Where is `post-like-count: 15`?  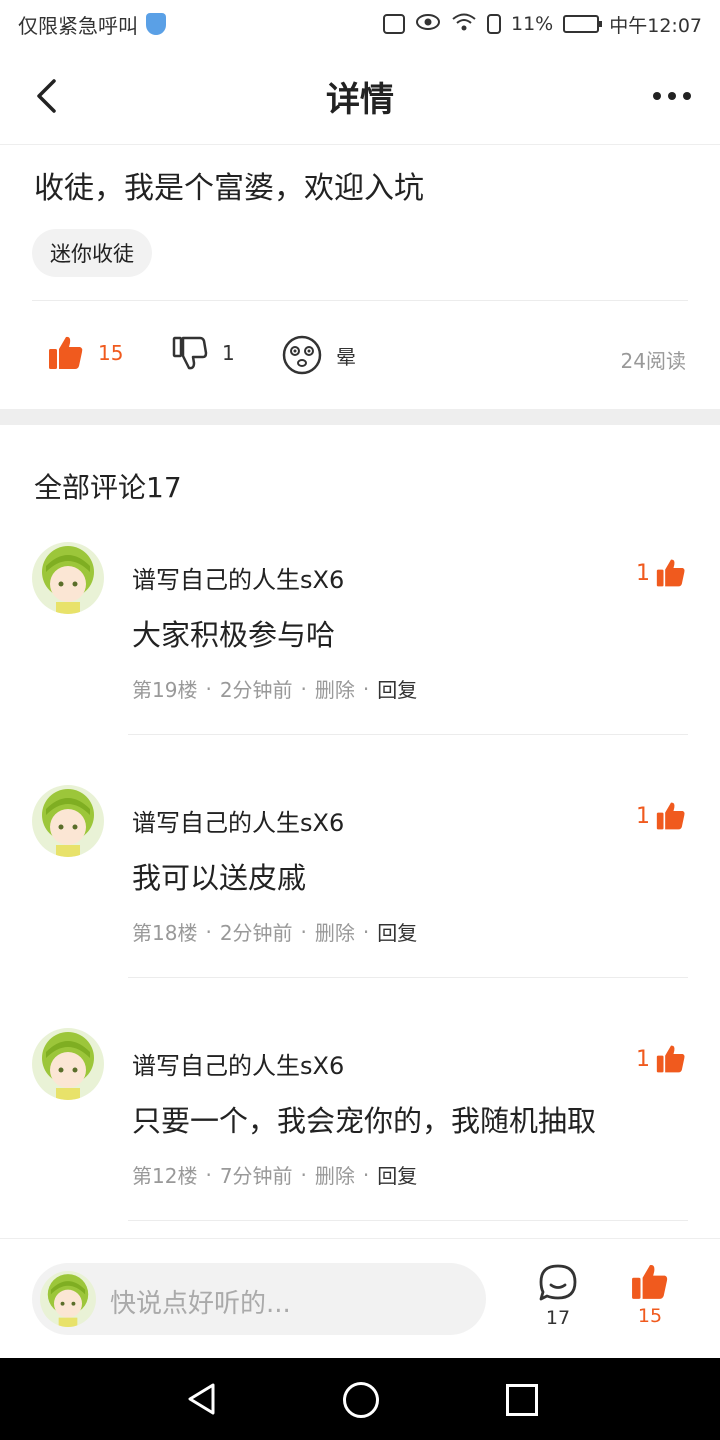 post-like-count: 15 is located at coordinates (111, 353).